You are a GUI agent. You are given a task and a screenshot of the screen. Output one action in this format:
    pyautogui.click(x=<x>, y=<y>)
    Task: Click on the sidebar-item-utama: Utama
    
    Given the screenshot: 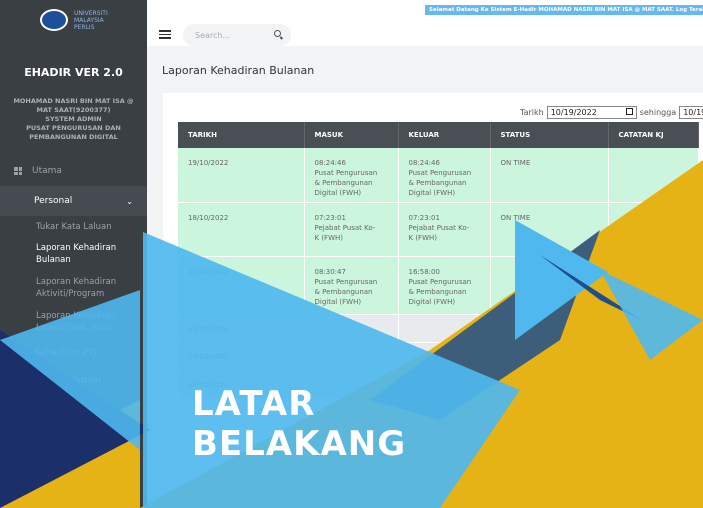 What is the action you would take?
    pyautogui.click(x=87, y=171)
    